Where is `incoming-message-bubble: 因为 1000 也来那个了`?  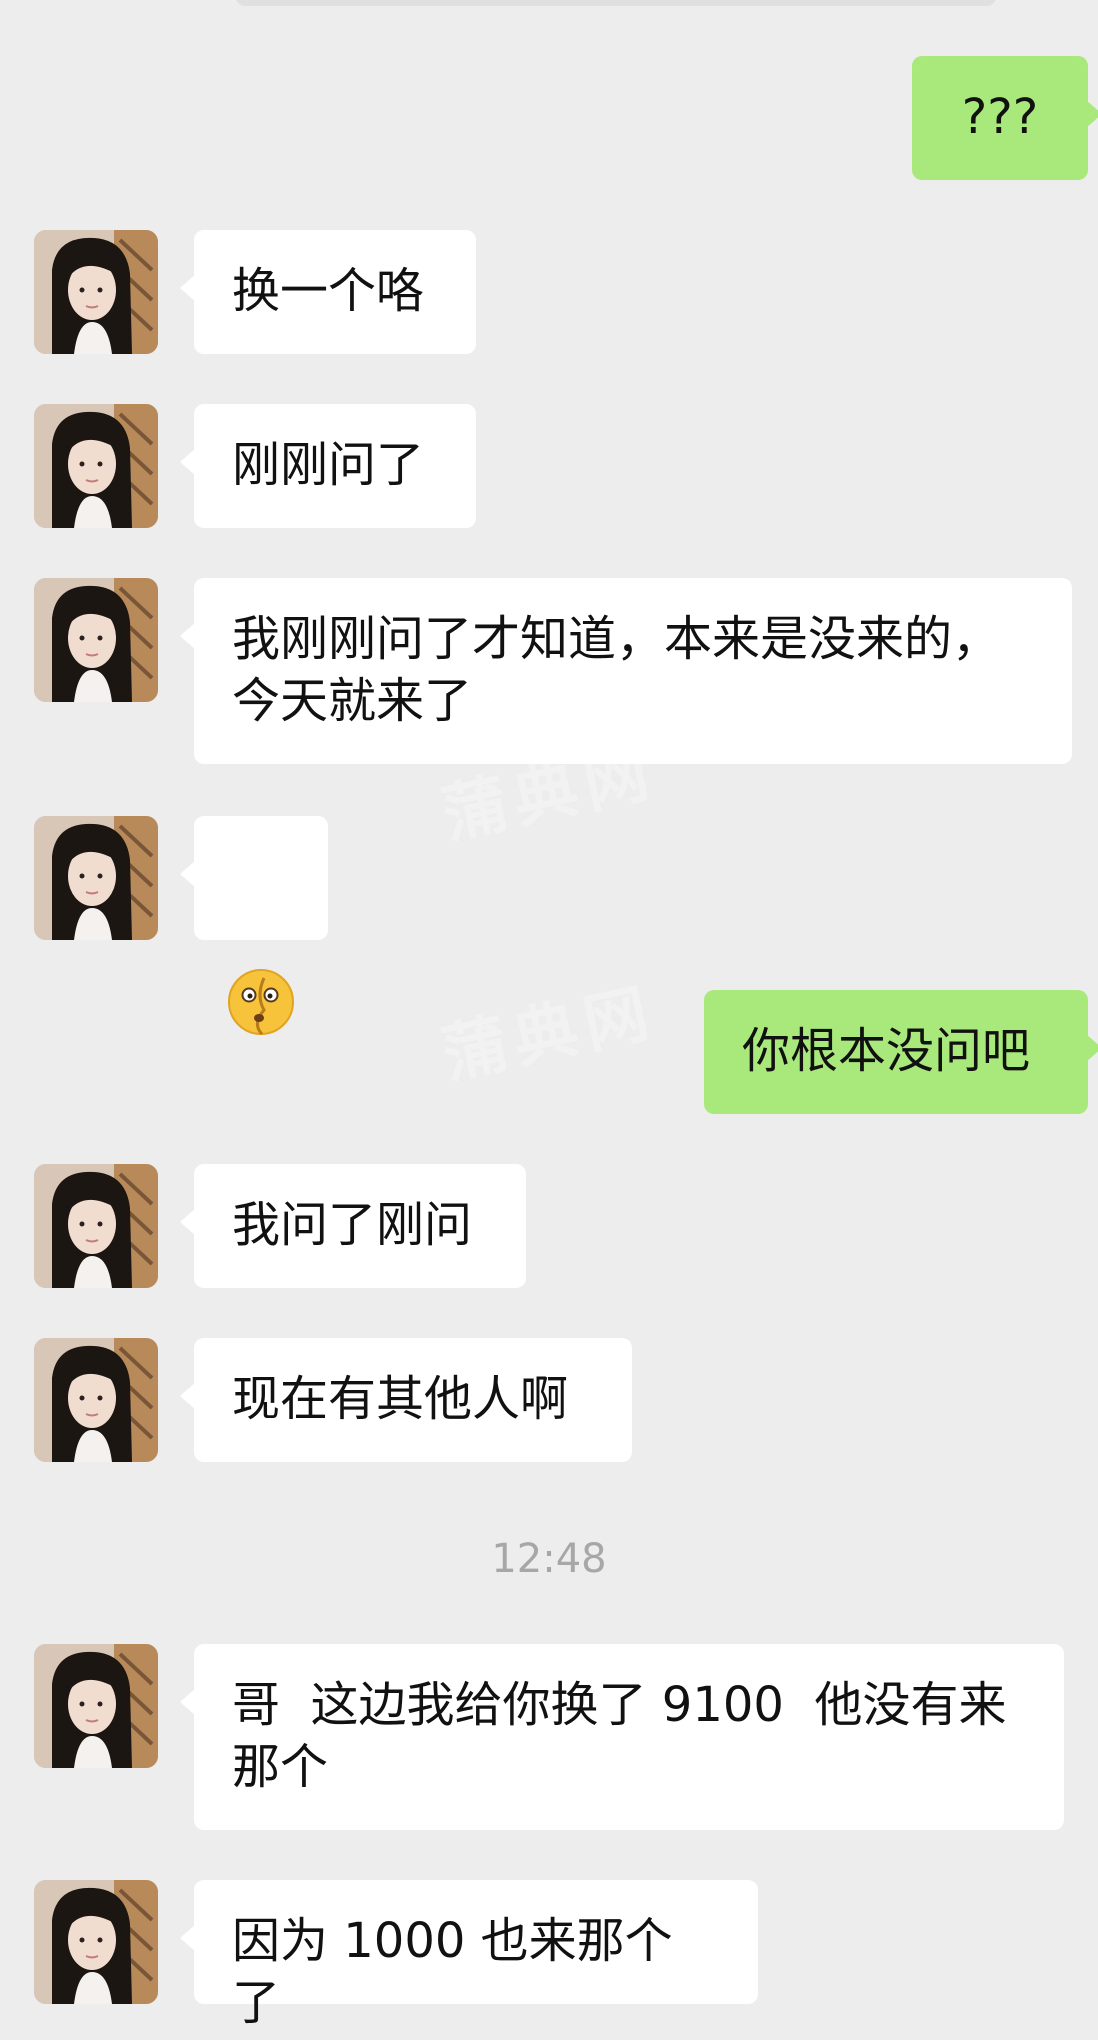
incoming-message-bubble: 因为 1000 也来那个了 is located at coordinates (469, 1955).